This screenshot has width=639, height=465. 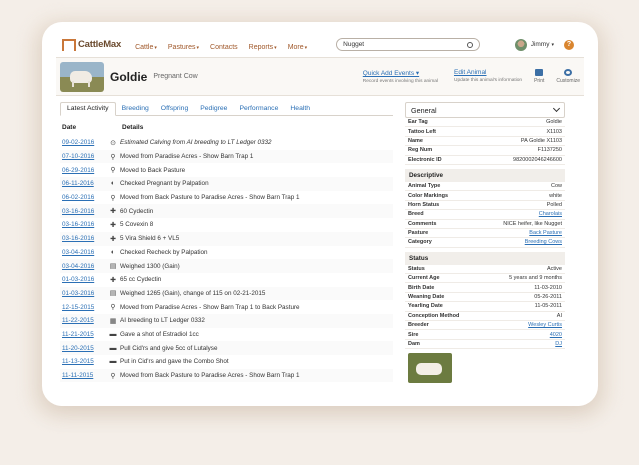 What do you see at coordinates (226, 253) in the screenshot?
I see `activity-row: 03-04-2016 ◐ Checked Recheck by Palpation` at bounding box center [226, 253].